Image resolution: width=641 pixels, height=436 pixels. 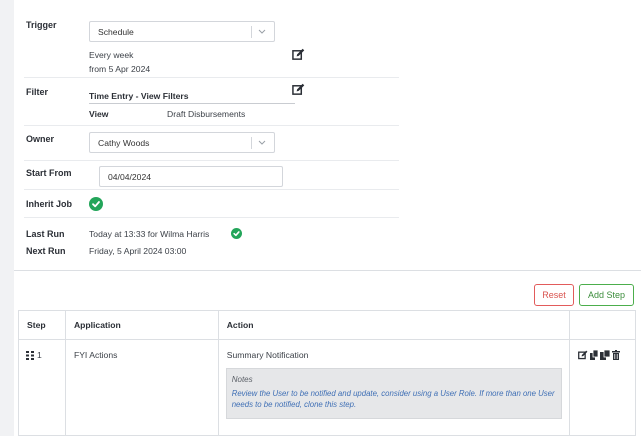 What do you see at coordinates (139, 96) in the screenshot?
I see `filter-name: Time Entry - View Filters` at bounding box center [139, 96].